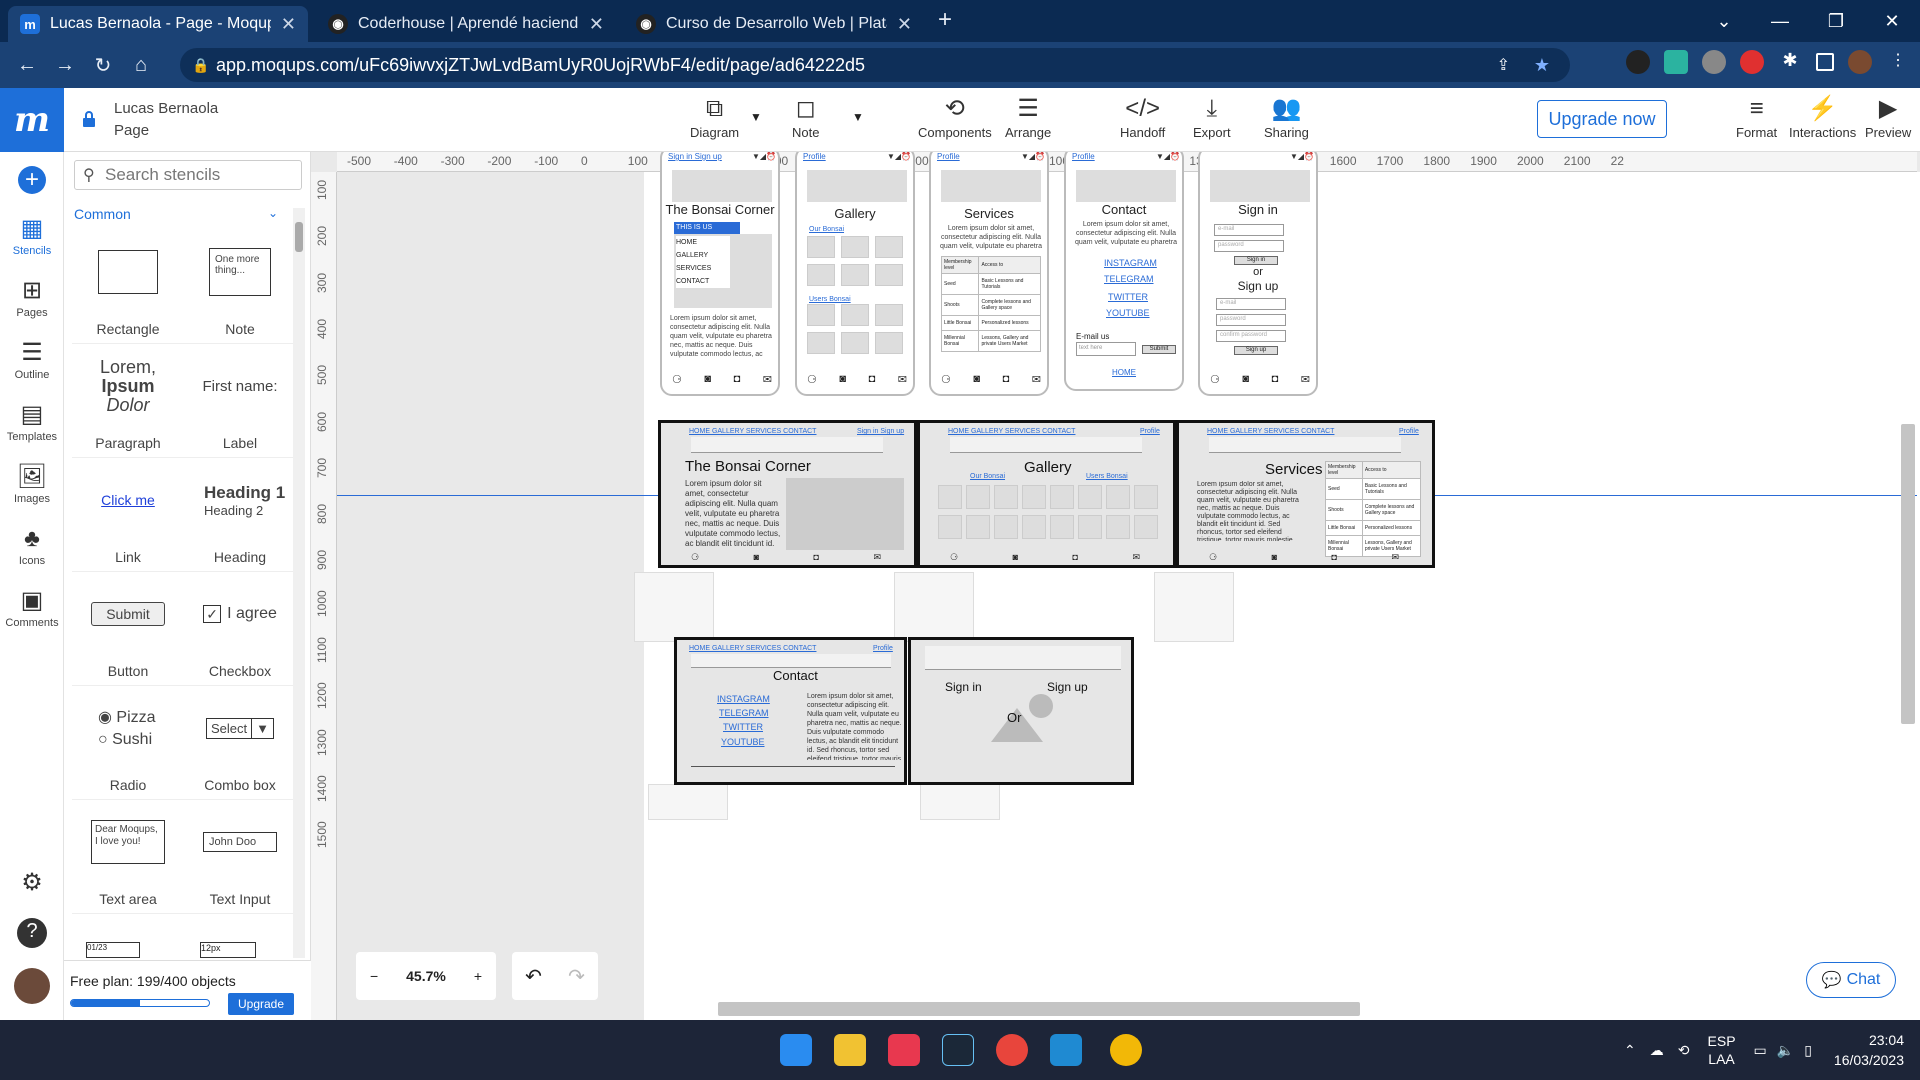 The height and width of the screenshot is (1080, 1920). What do you see at coordinates (65, 65) in the screenshot?
I see `forward-icon: →` at bounding box center [65, 65].